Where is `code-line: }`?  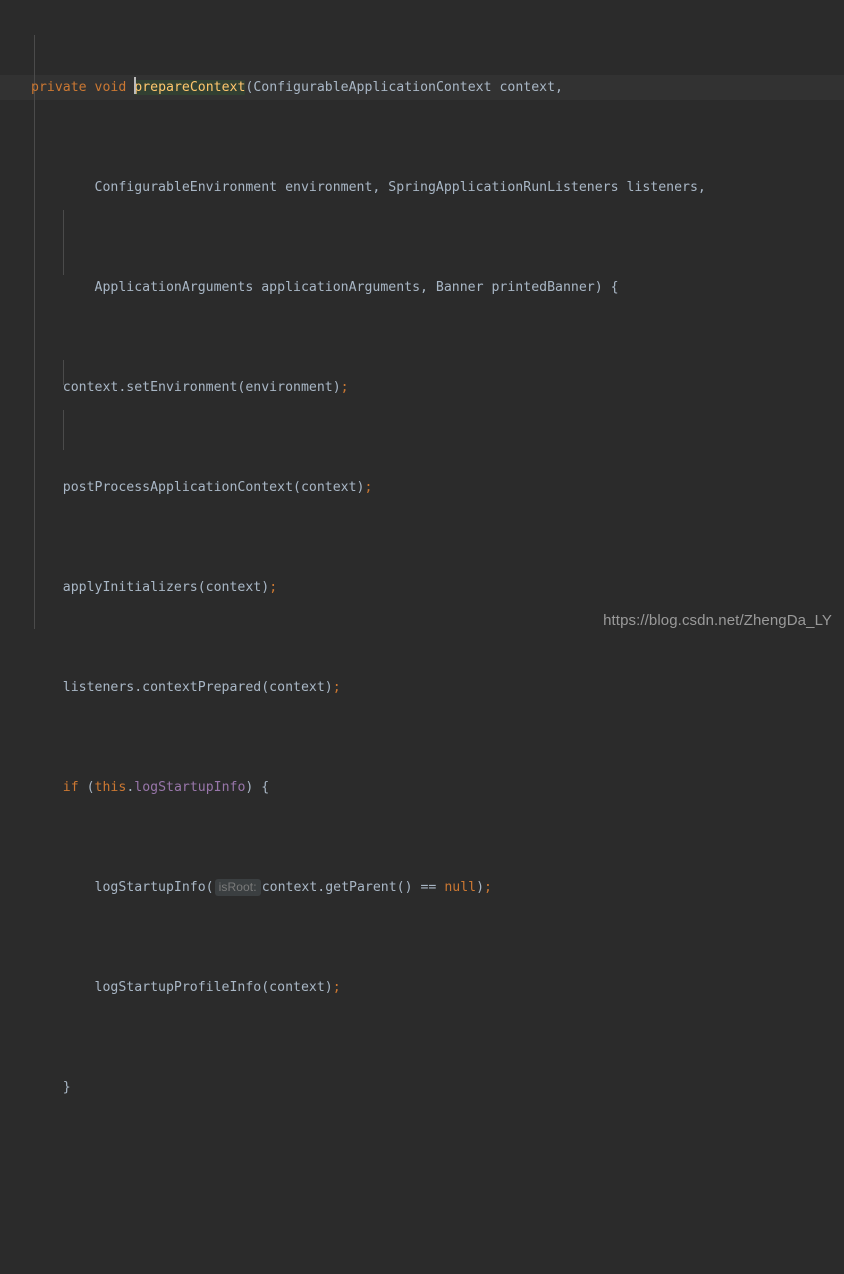 code-line: } is located at coordinates (422, 1087).